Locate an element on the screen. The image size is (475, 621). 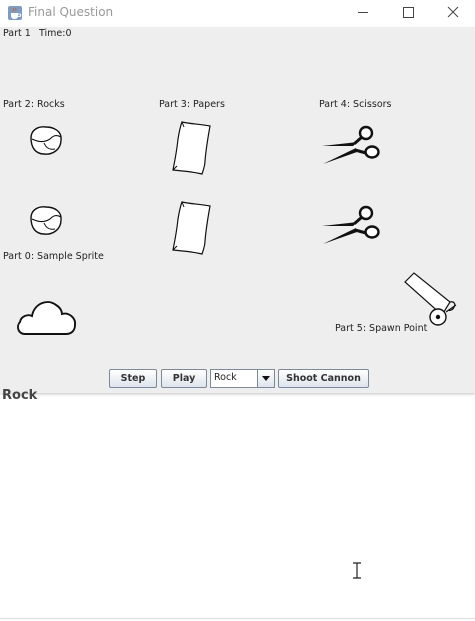
step-button: Step is located at coordinates (133, 378).